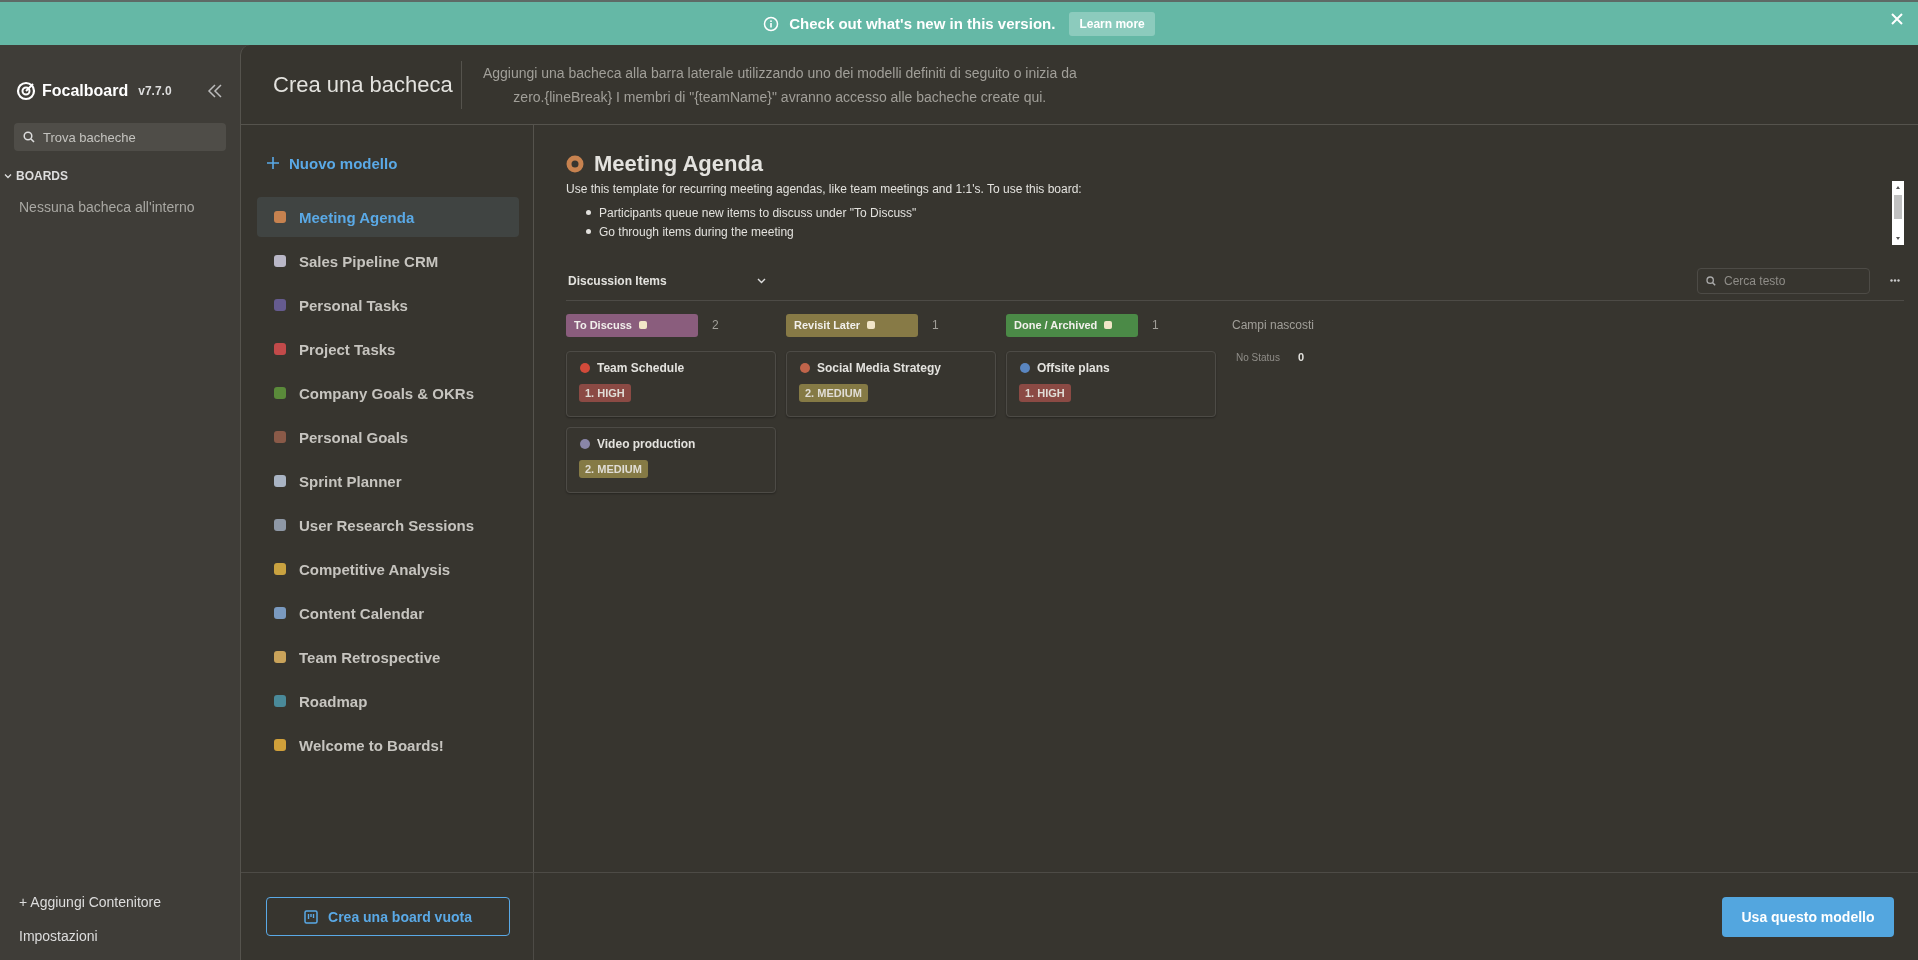  What do you see at coordinates (922, 23) in the screenshot?
I see `banner-message: Check out what's new in this version.` at bounding box center [922, 23].